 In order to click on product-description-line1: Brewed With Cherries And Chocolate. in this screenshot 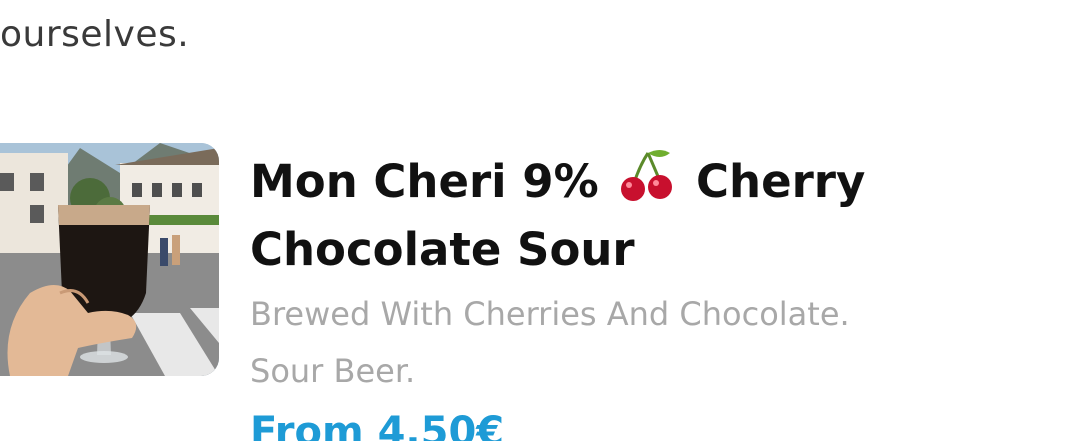, I will do `click(550, 314)`.